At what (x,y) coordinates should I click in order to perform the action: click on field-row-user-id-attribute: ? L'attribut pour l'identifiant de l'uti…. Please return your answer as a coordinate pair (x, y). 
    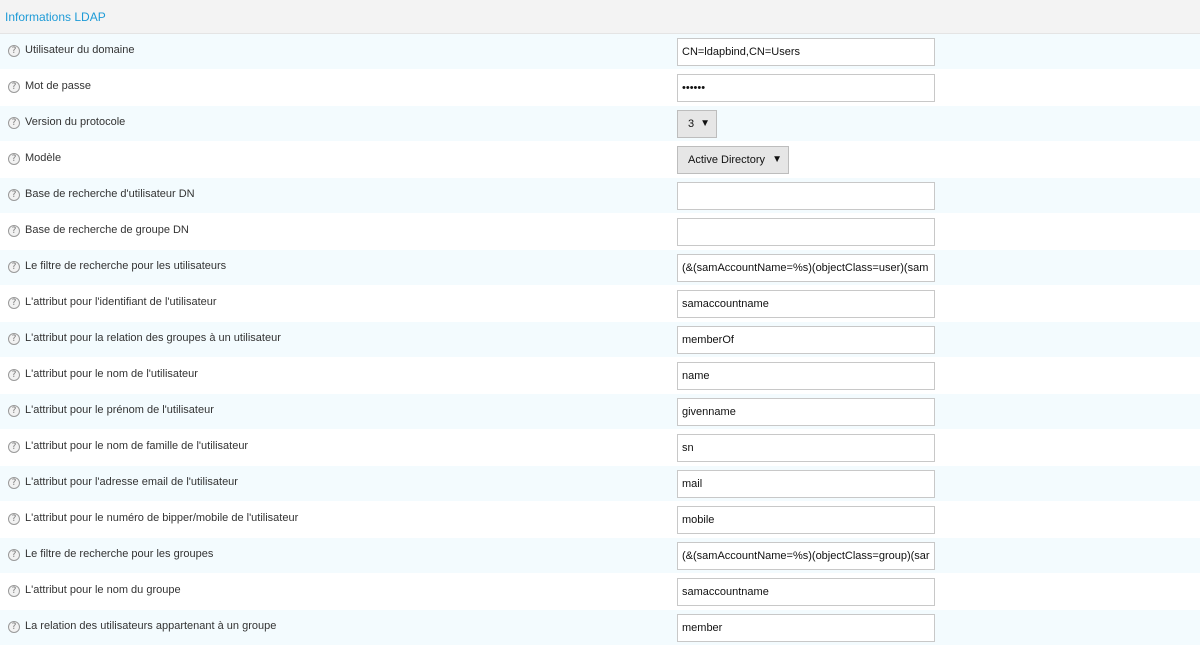
    Looking at the image, I should click on (600, 304).